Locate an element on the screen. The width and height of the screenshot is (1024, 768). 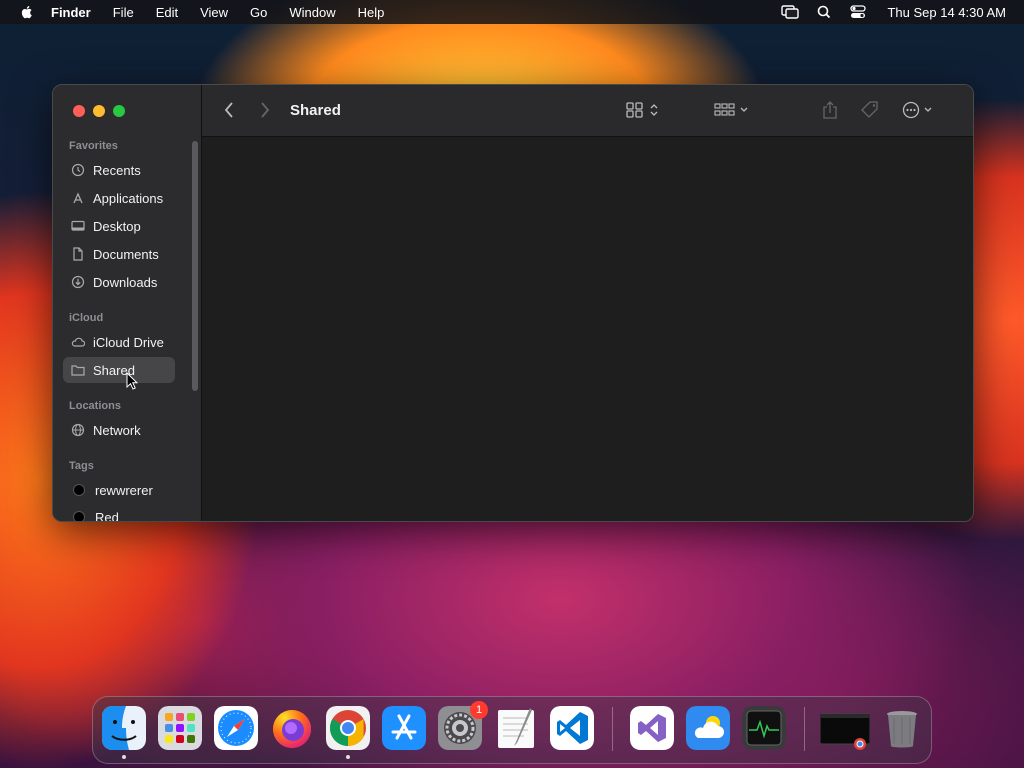
mouse-cursor-icon is located at coordinates (132, 381).